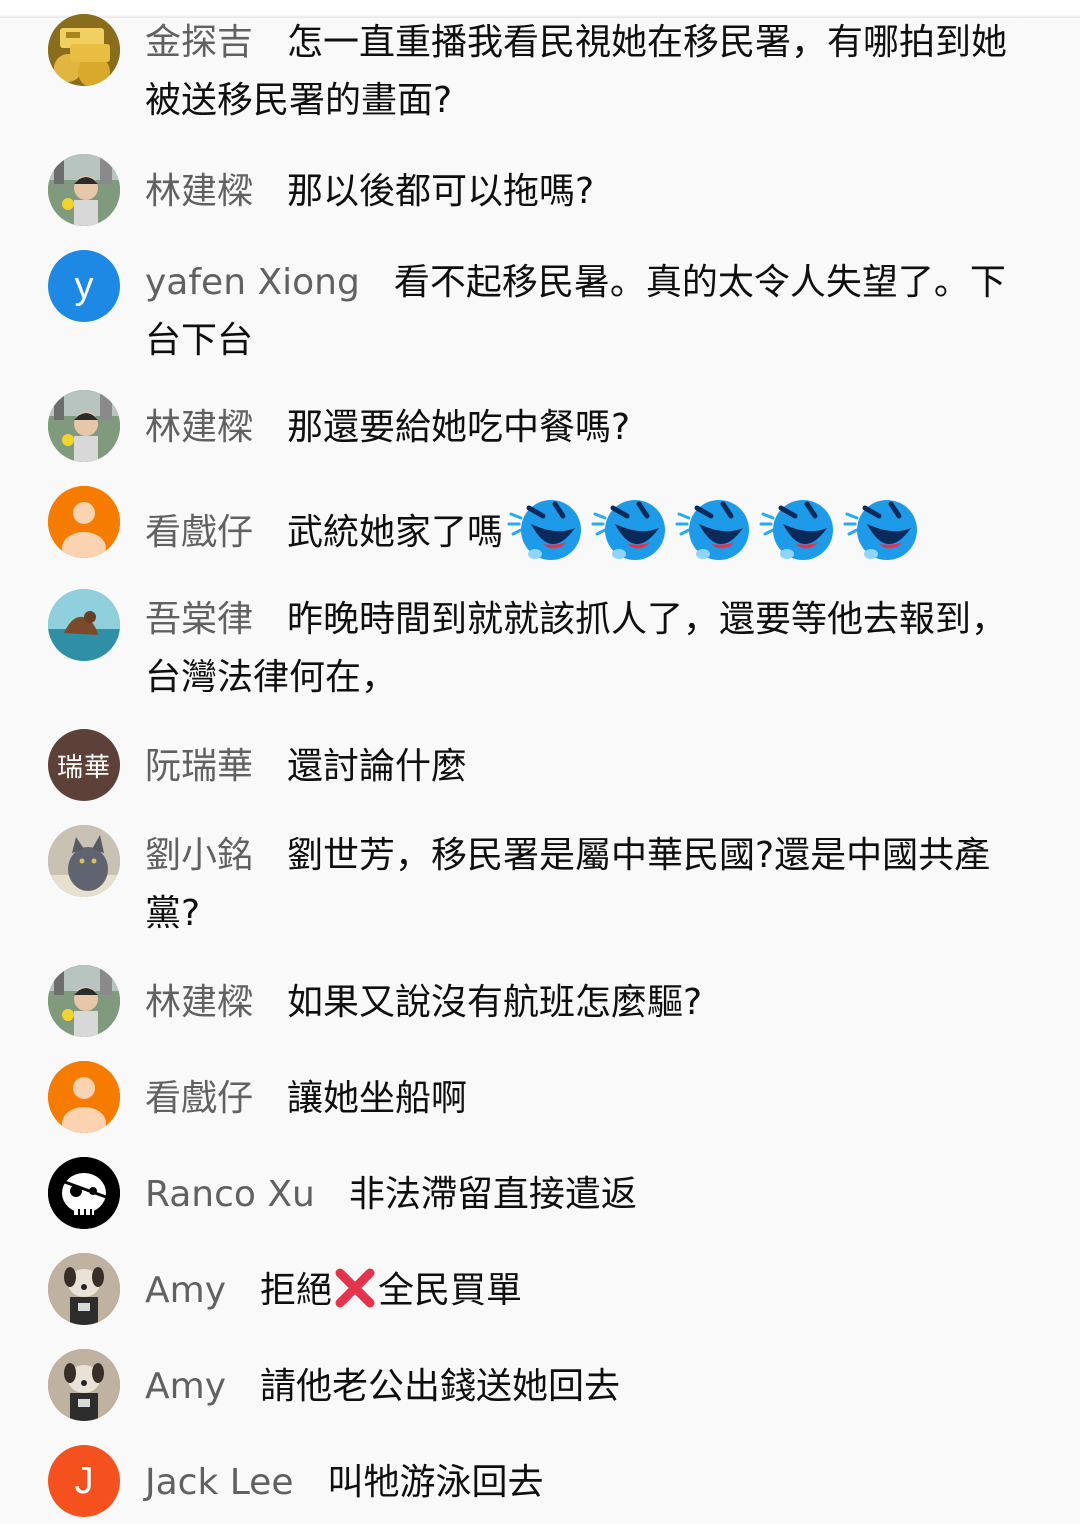 This screenshot has height=1524, width=1080. I want to click on emoji-group, so click(714, 528).